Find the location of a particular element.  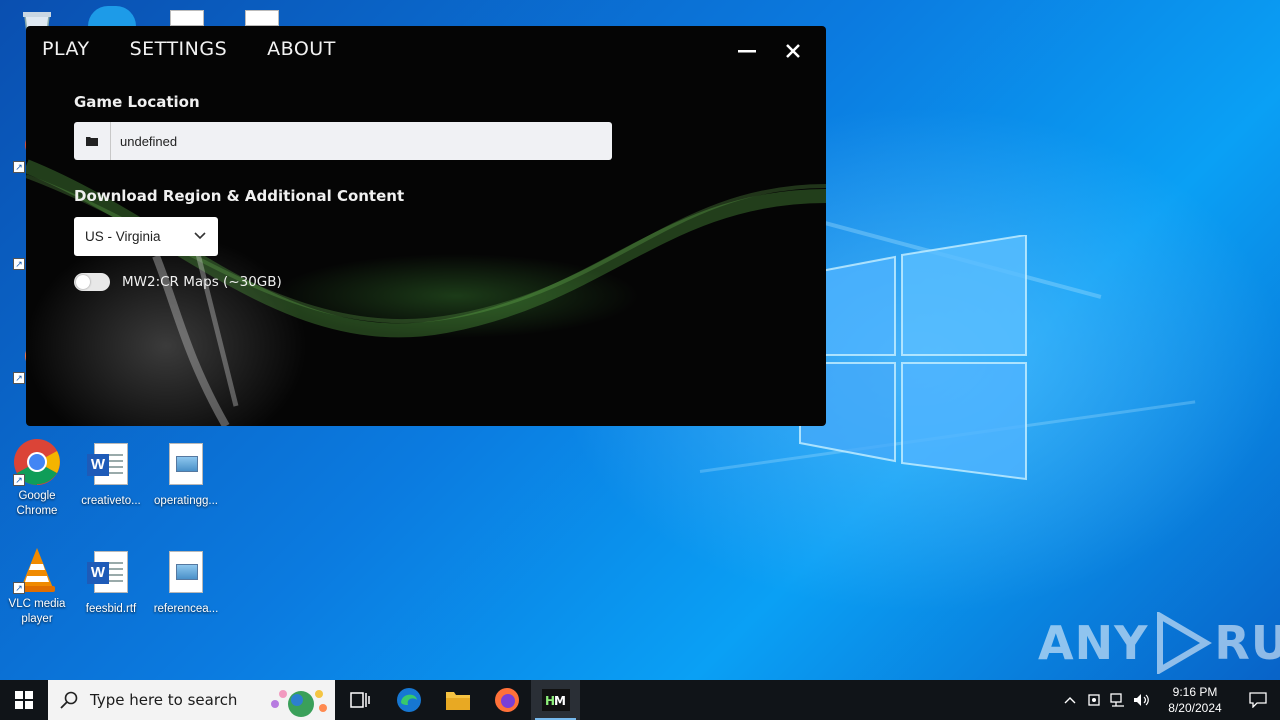

task-view-button is located at coordinates (359, 700).